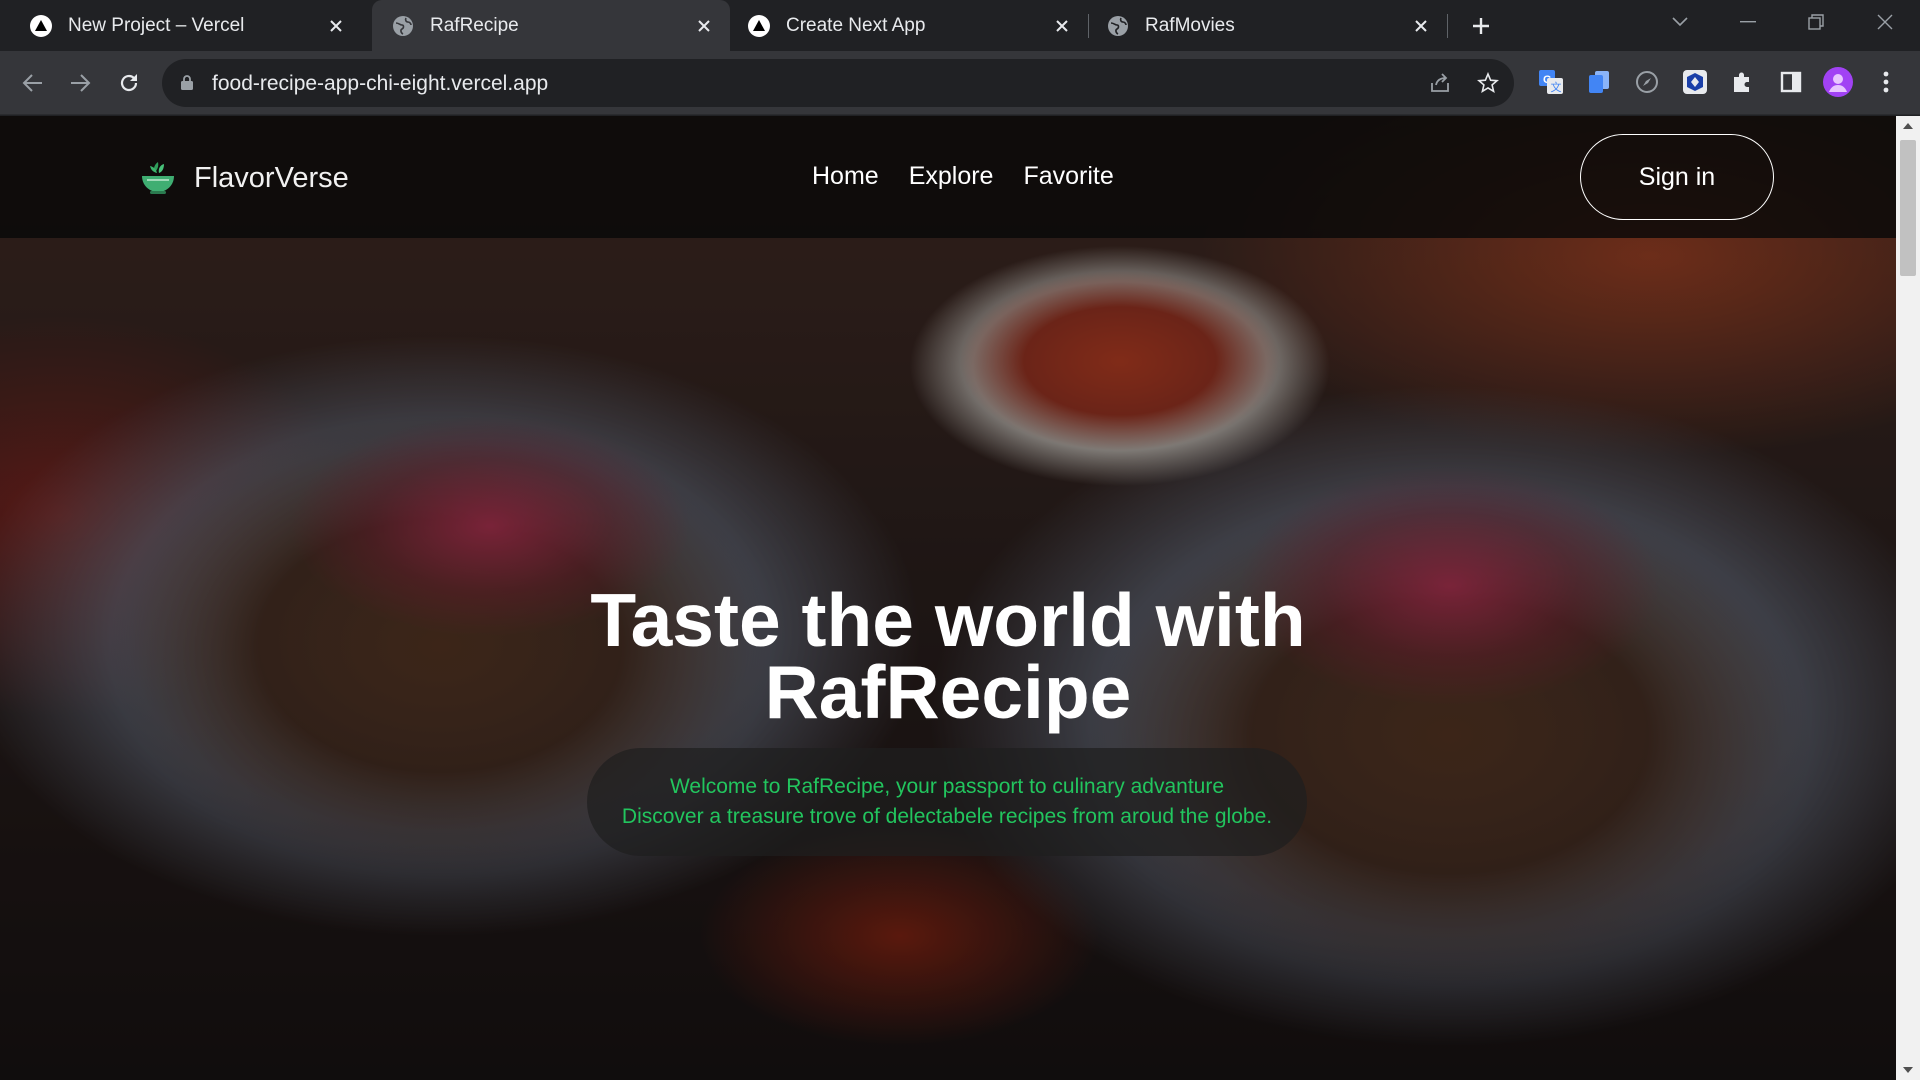 This screenshot has width=1920, height=1080. What do you see at coordinates (1440, 83) in the screenshot?
I see `share-icon` at bounding box center [1440, 83].